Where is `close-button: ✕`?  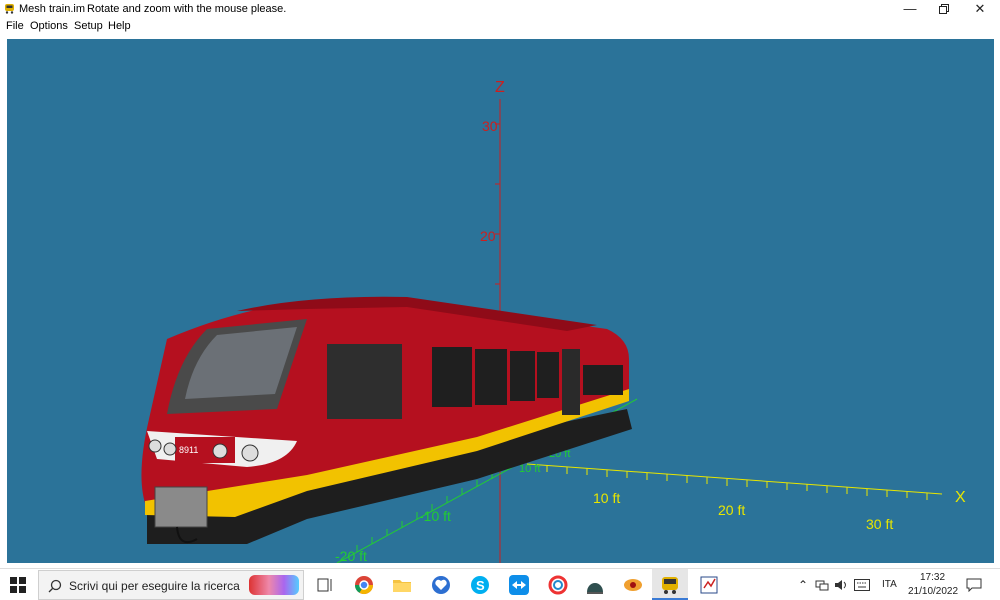 close-button: ✕ is located at coordinates (980, 9).